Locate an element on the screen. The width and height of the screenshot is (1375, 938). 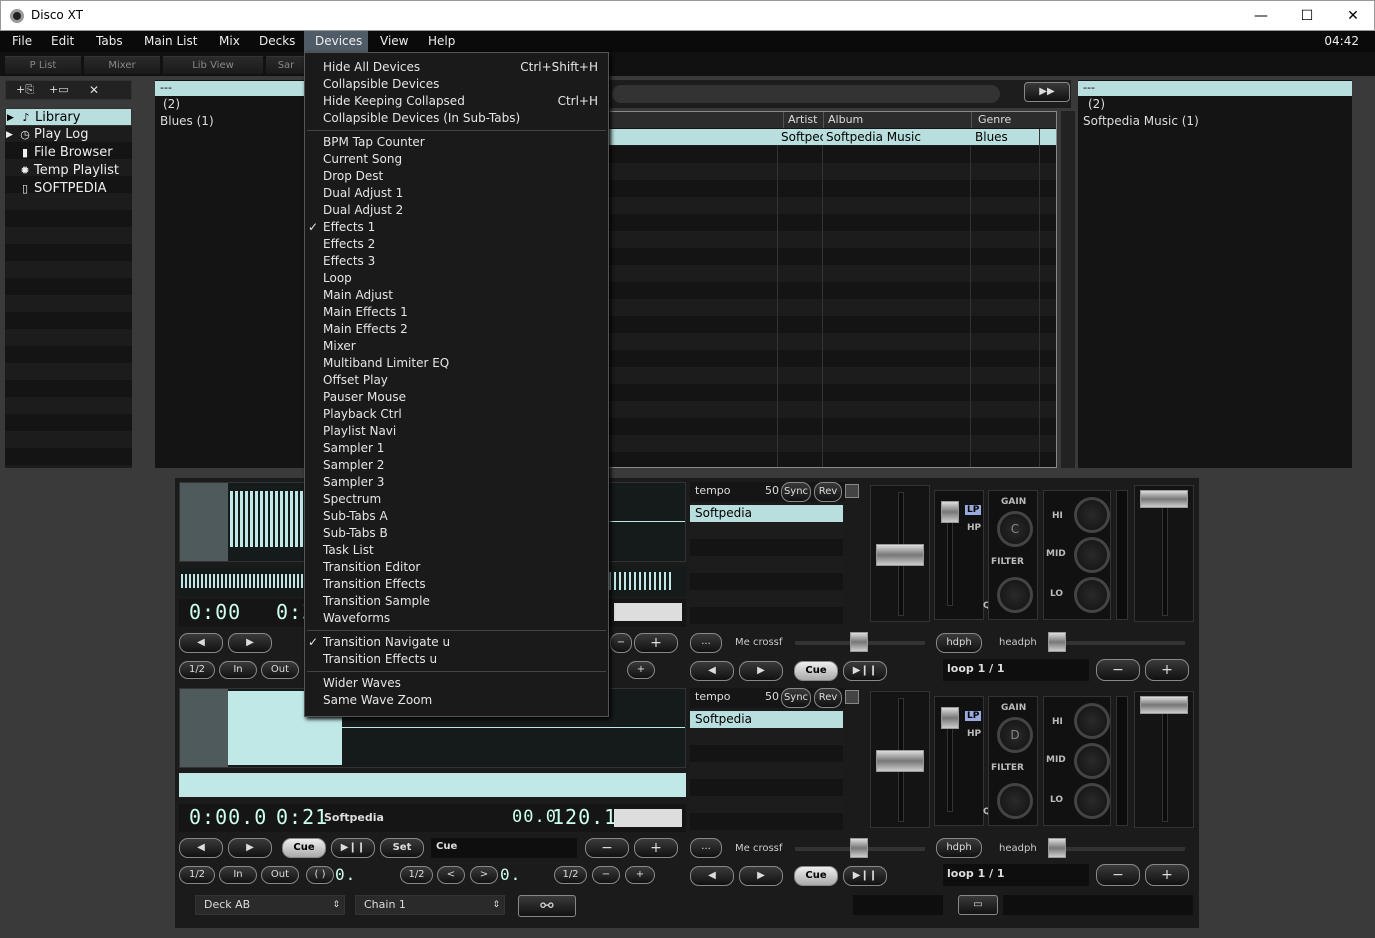
menu-item-current-song: Current Song is located at coordinates (456, 159).